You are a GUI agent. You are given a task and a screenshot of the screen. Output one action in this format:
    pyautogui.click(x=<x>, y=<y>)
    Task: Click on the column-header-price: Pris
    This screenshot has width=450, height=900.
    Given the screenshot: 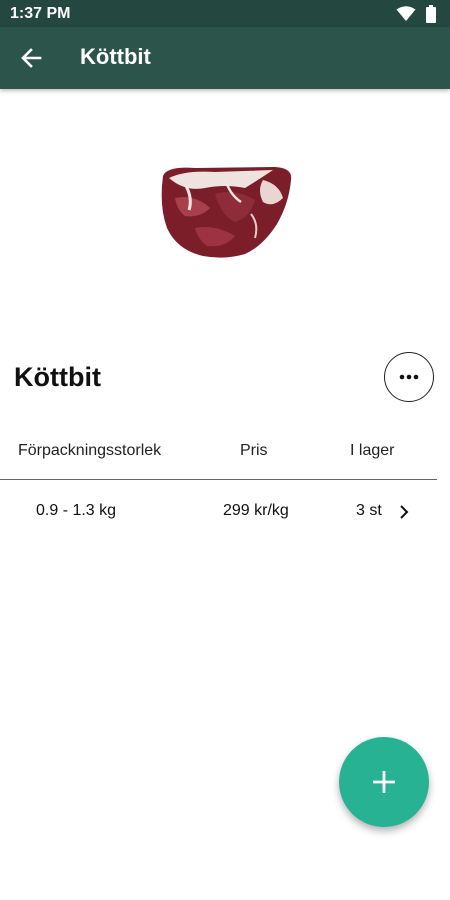 What is the action you would take?
    pyautogui.click(x=254, y=450)
    